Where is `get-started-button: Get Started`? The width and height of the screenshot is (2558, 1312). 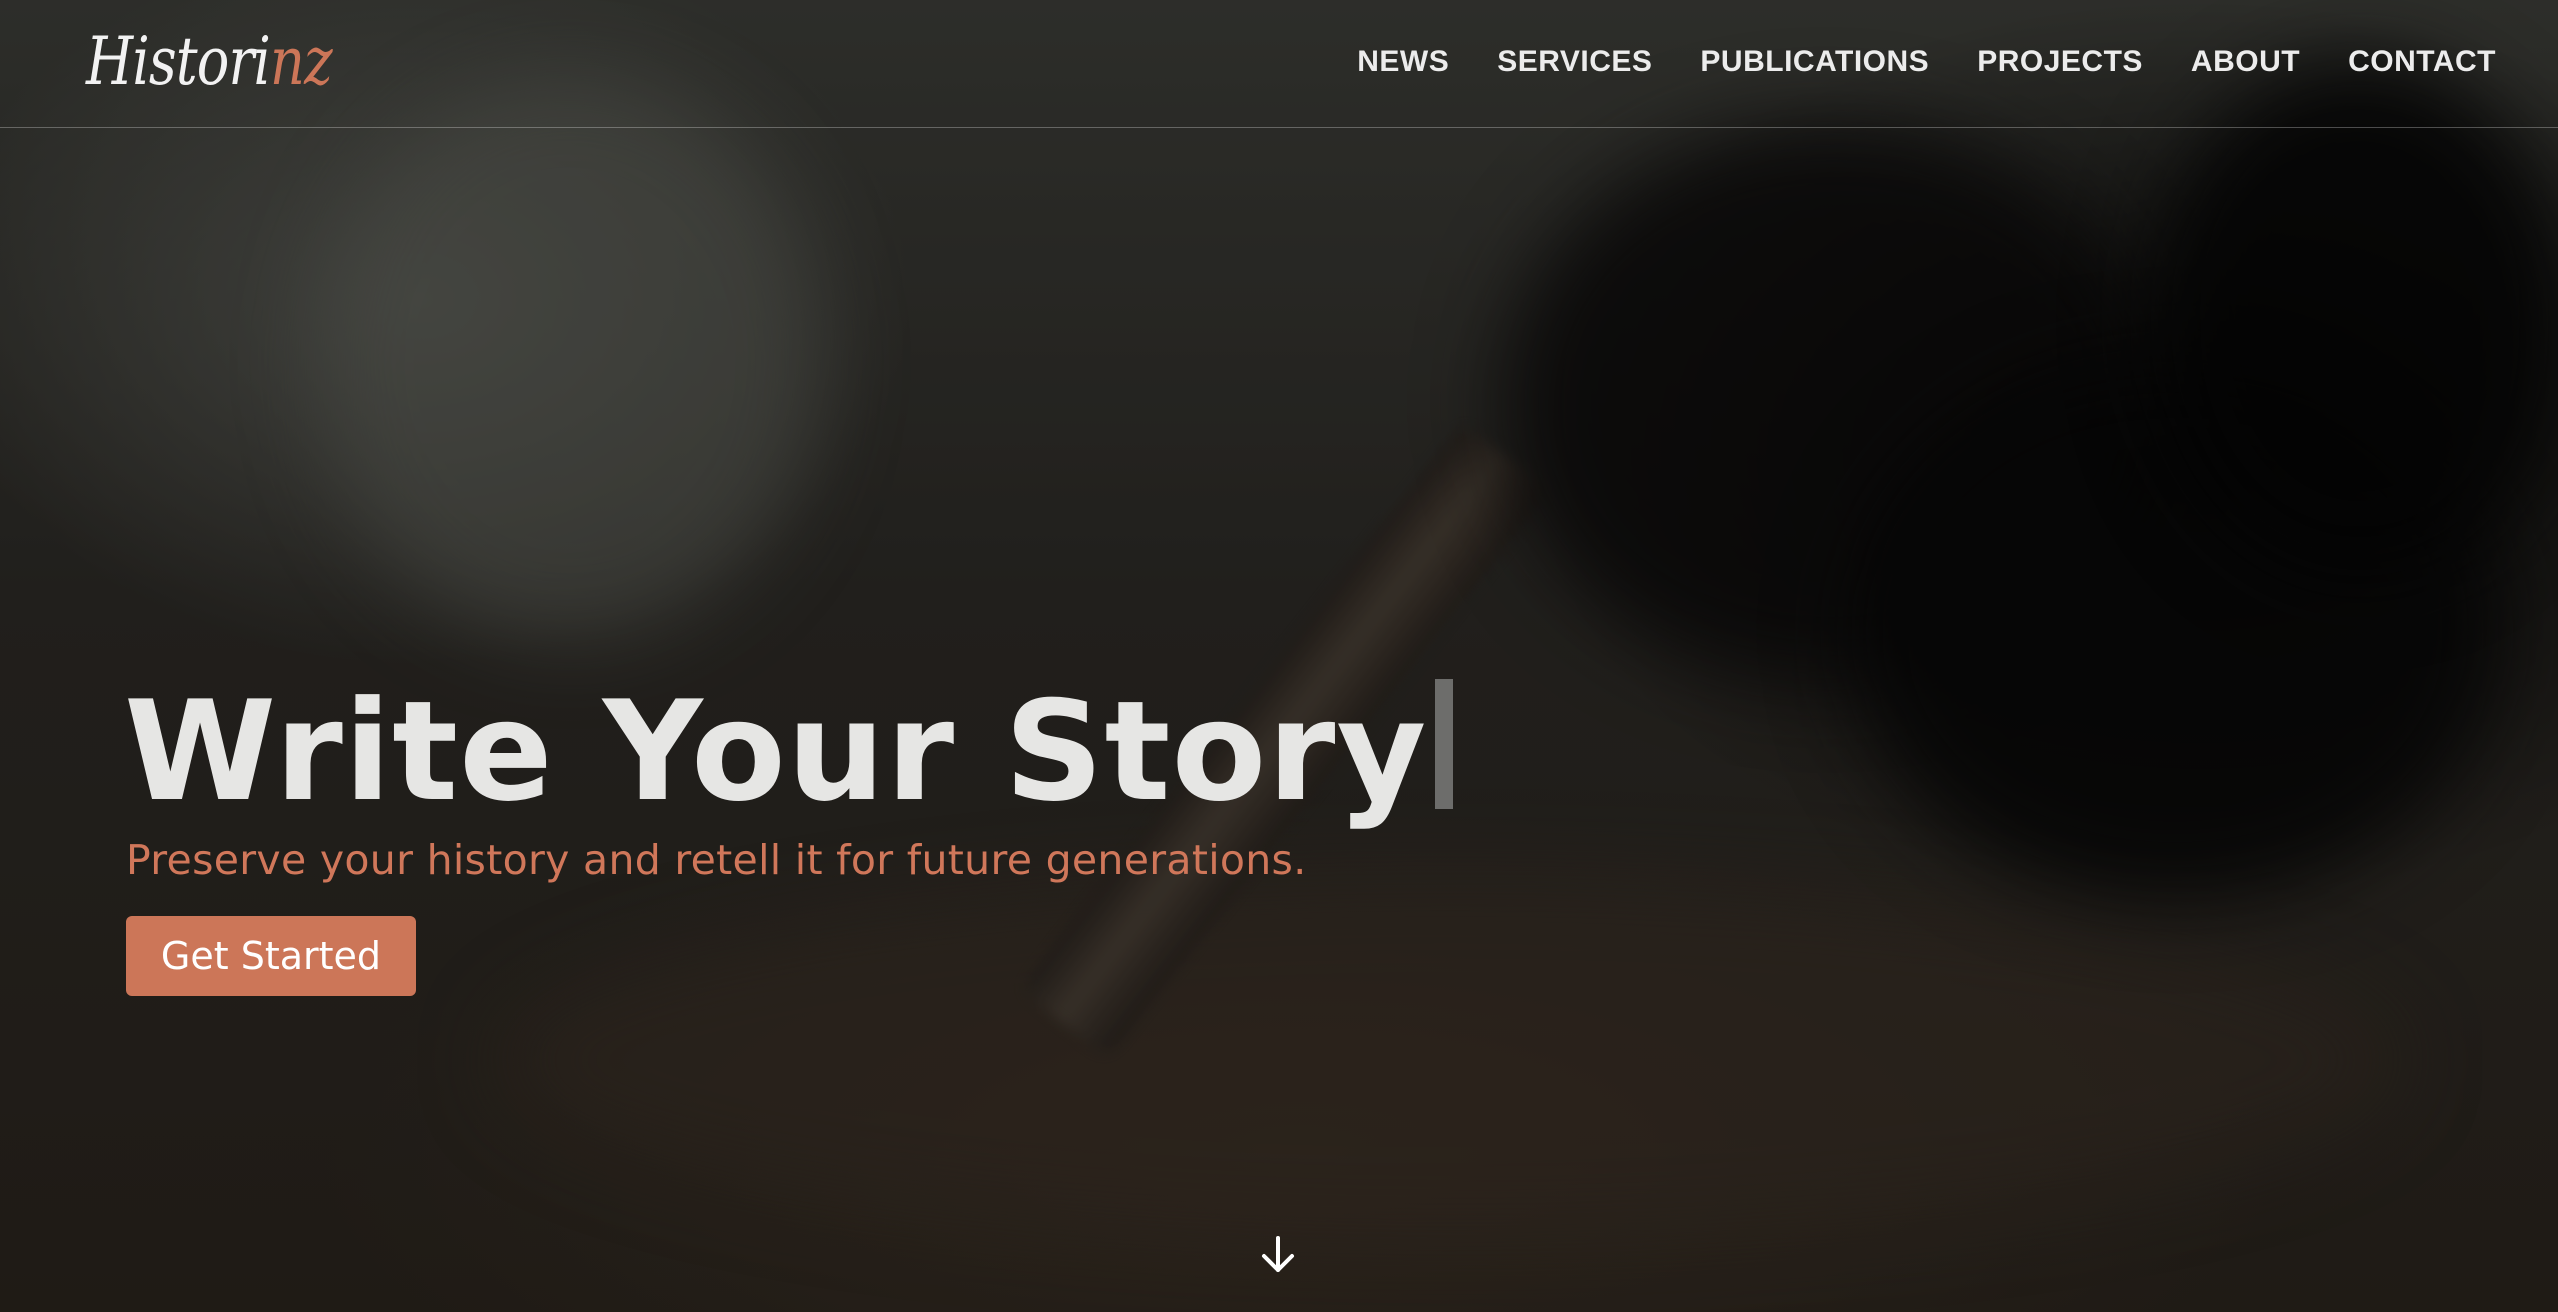
get-started-button: Get Started is located at coordinates (271, 956).